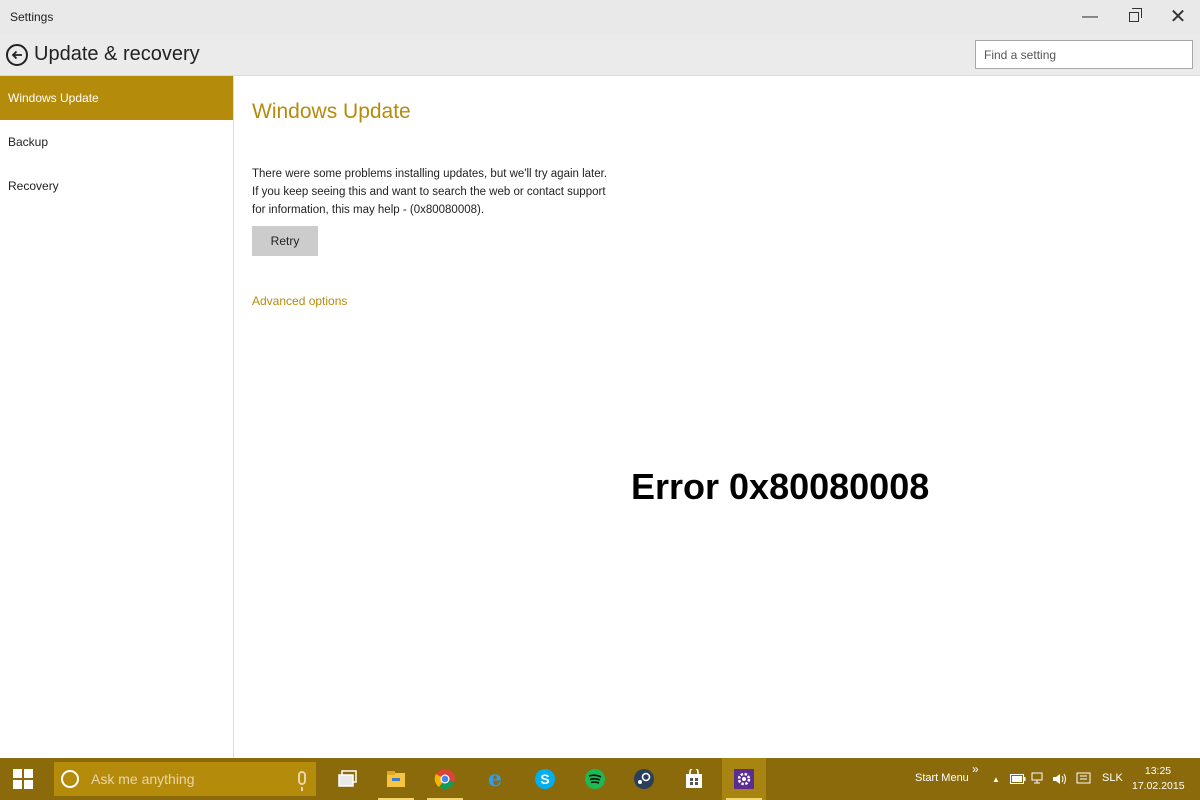 This screenshot has height=800, width=1200. What do you see at coordinates (116, 142) in the screenshot?
I see `sidebar-item-backup: Backup` at bounding box center [116, 142].